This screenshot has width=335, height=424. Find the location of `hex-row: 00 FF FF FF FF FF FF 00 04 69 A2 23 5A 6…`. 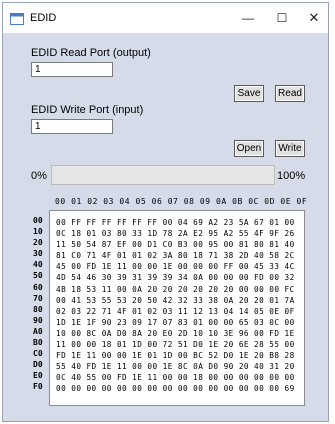

hex-row: 00 FF FF FF FF FF FF 00 04 69 A2 23 5A 6… is located at coordinates (175, 222).